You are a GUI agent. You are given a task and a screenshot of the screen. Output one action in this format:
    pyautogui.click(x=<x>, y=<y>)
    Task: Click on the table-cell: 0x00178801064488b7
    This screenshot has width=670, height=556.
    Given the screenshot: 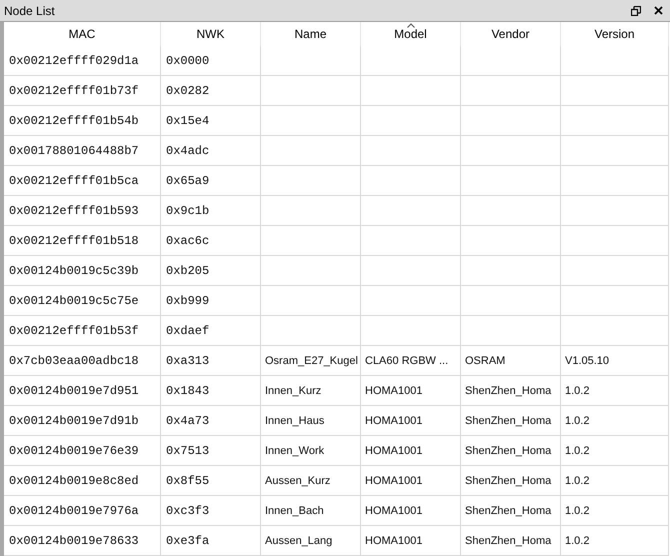 What is the action you would take?
    pyautogui.click(x=82, y=151)
    